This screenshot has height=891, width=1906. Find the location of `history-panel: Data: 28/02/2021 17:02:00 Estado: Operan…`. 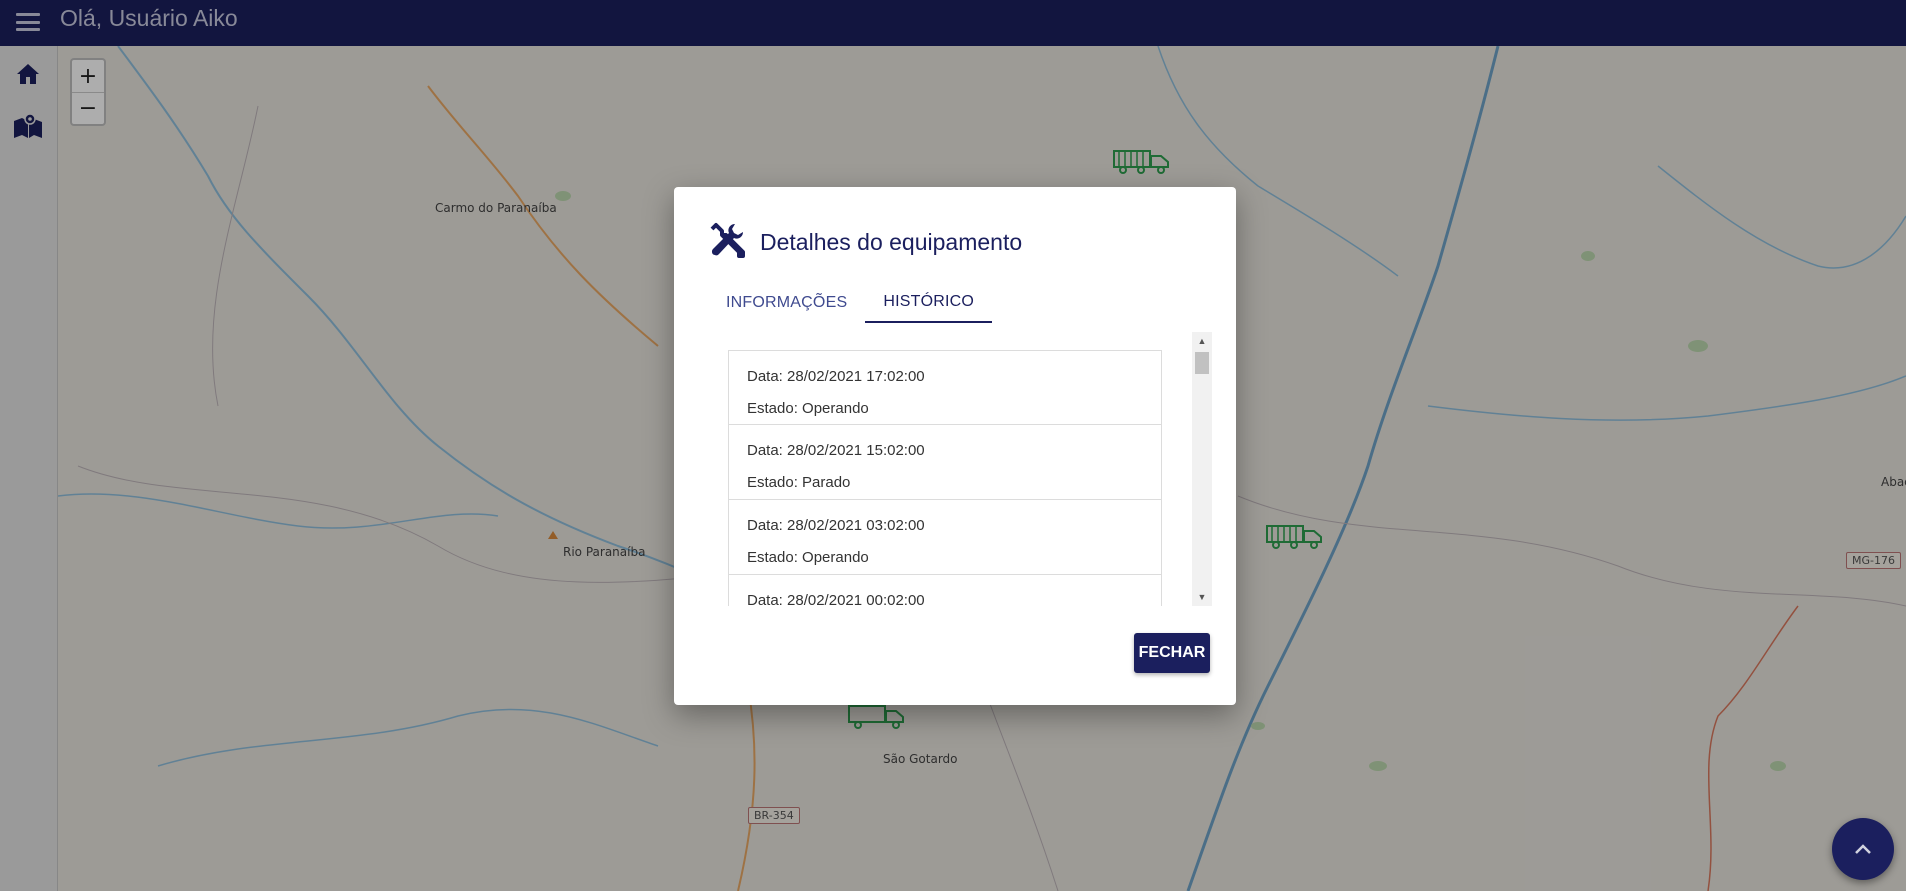

history-panel: Data: 28/02/2021 17:02:00 Estado: Operan… is located at coordinates (970, 469).